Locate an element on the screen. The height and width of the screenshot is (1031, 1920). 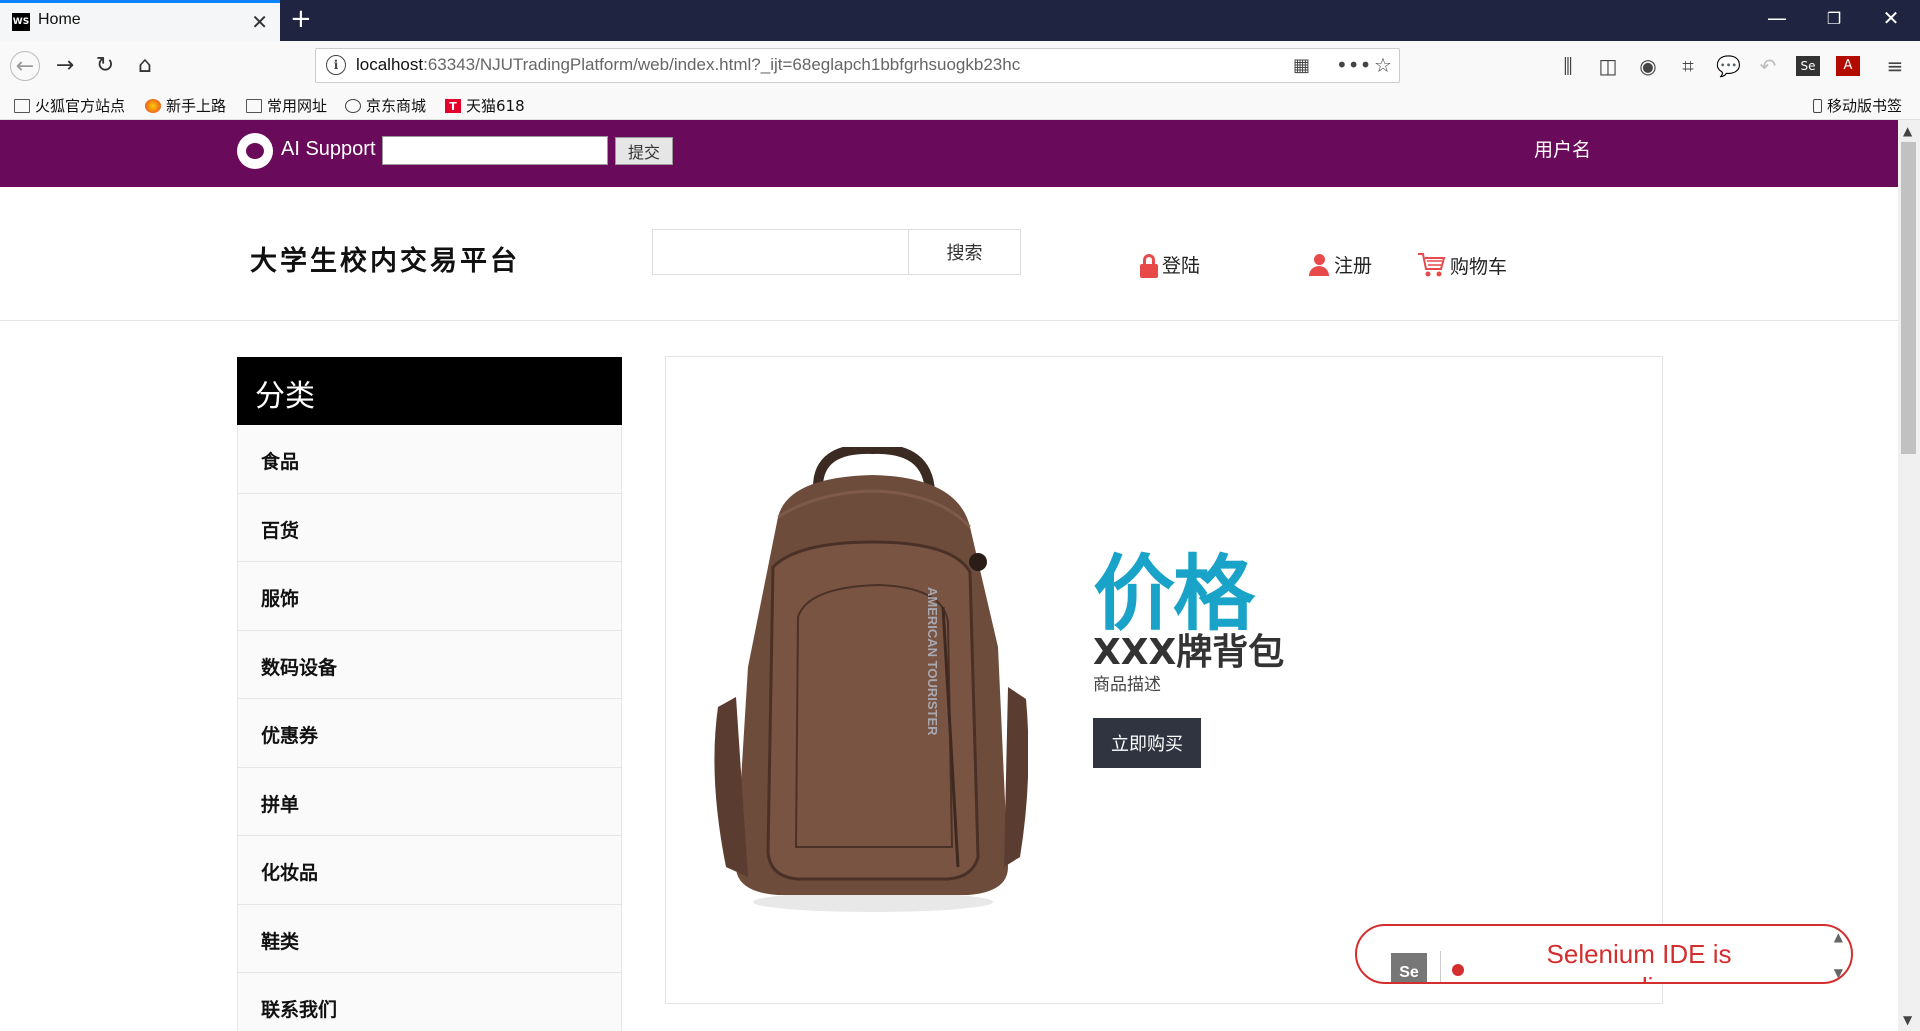
cart-link: 购物车 is located at coordinates (1461, 265).